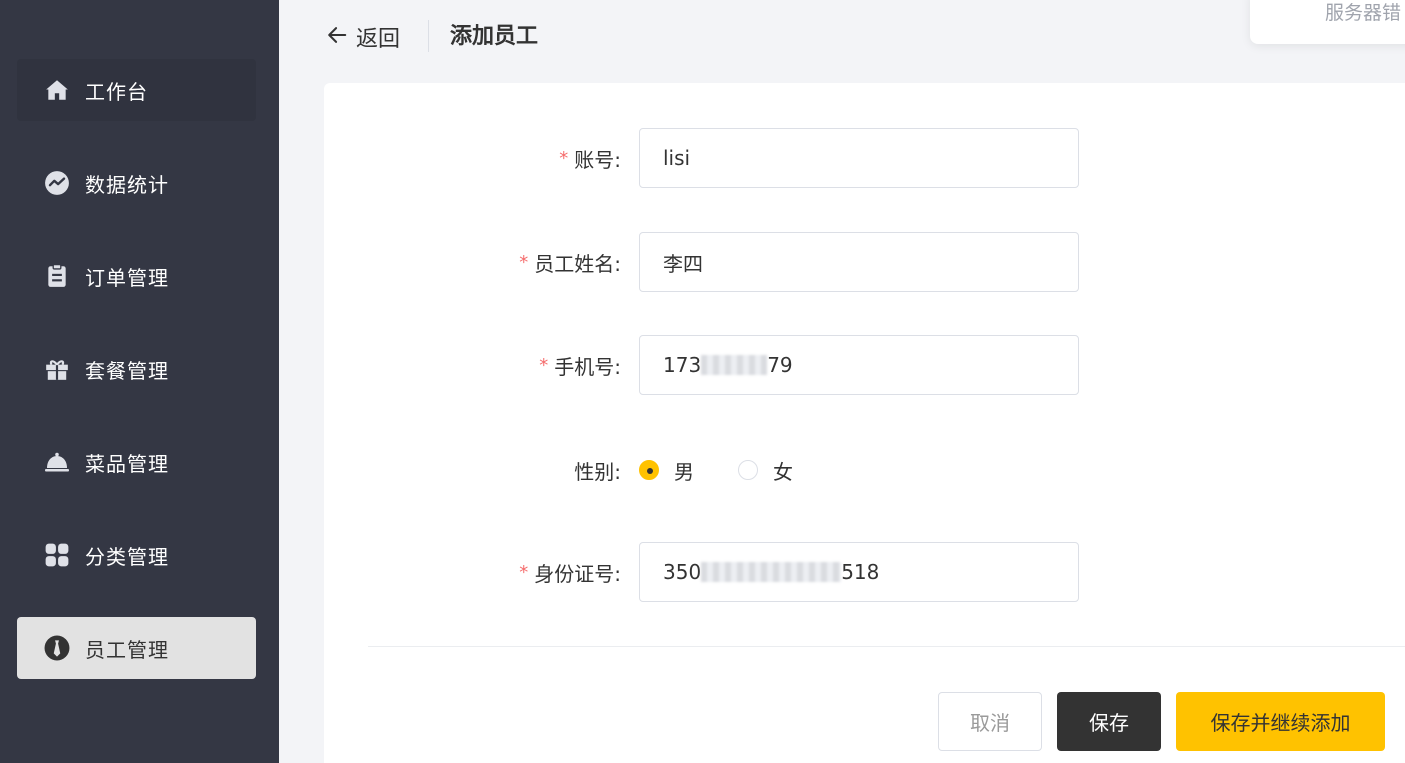  What do you see at coordinates (587, 366) in the screenshot?
I see `phone-label-text: 手机号:` at bounding box center [587, 366].